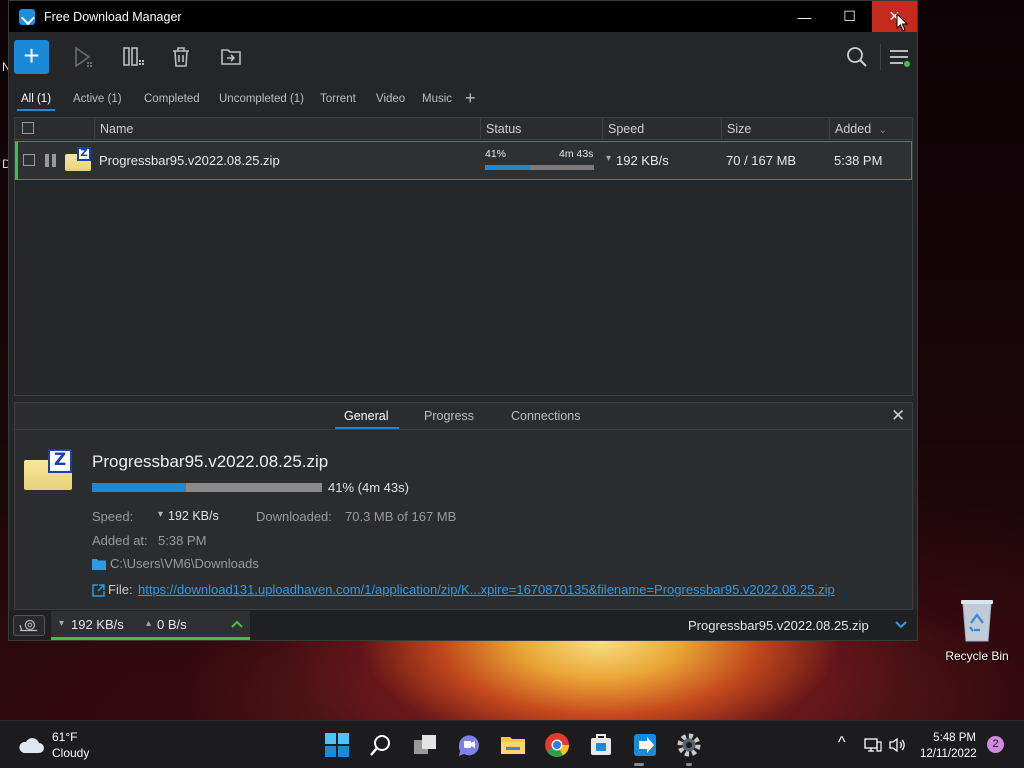  What do you see at coordinates (449, 416) in the screenshot?
I see `tab-progress: Progress` at bounding box center [449, 416].